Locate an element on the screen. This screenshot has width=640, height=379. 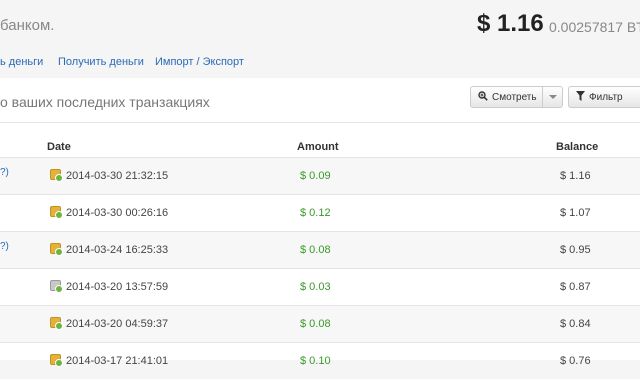
row-date: 2014-03-30 00:26:16 is located at coordinates (117, 213).